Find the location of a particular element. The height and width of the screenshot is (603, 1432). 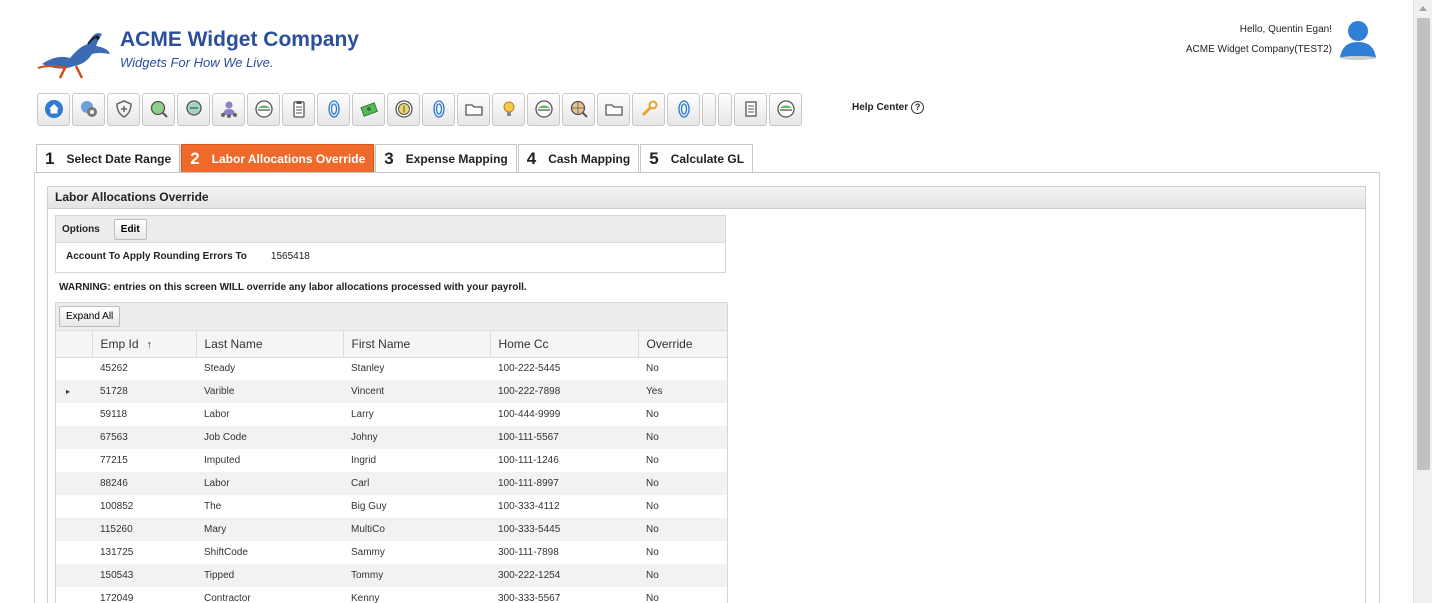

edit-button: Edit is located at coordinates (130, 229).